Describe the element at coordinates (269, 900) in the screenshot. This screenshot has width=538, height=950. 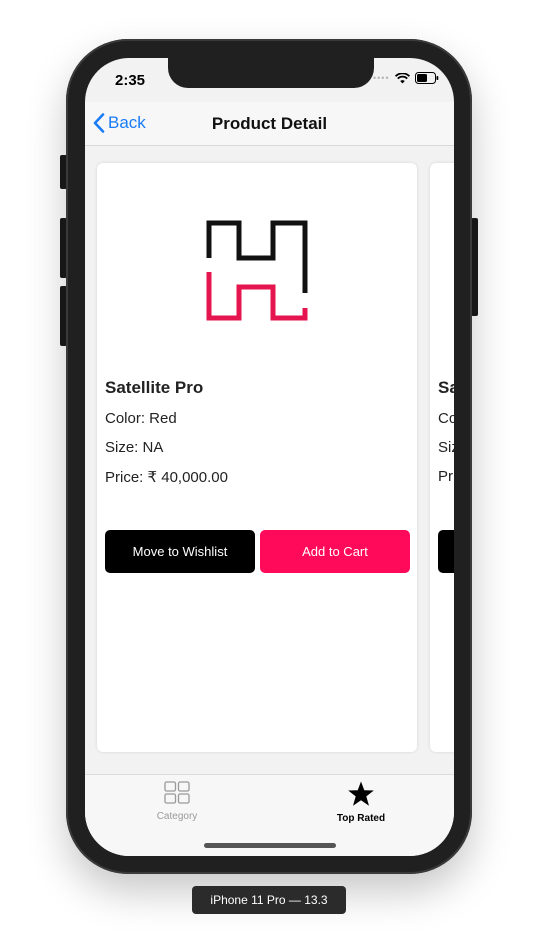
I see `device-label: iPhone 11 Pro — 13.3` at that location.